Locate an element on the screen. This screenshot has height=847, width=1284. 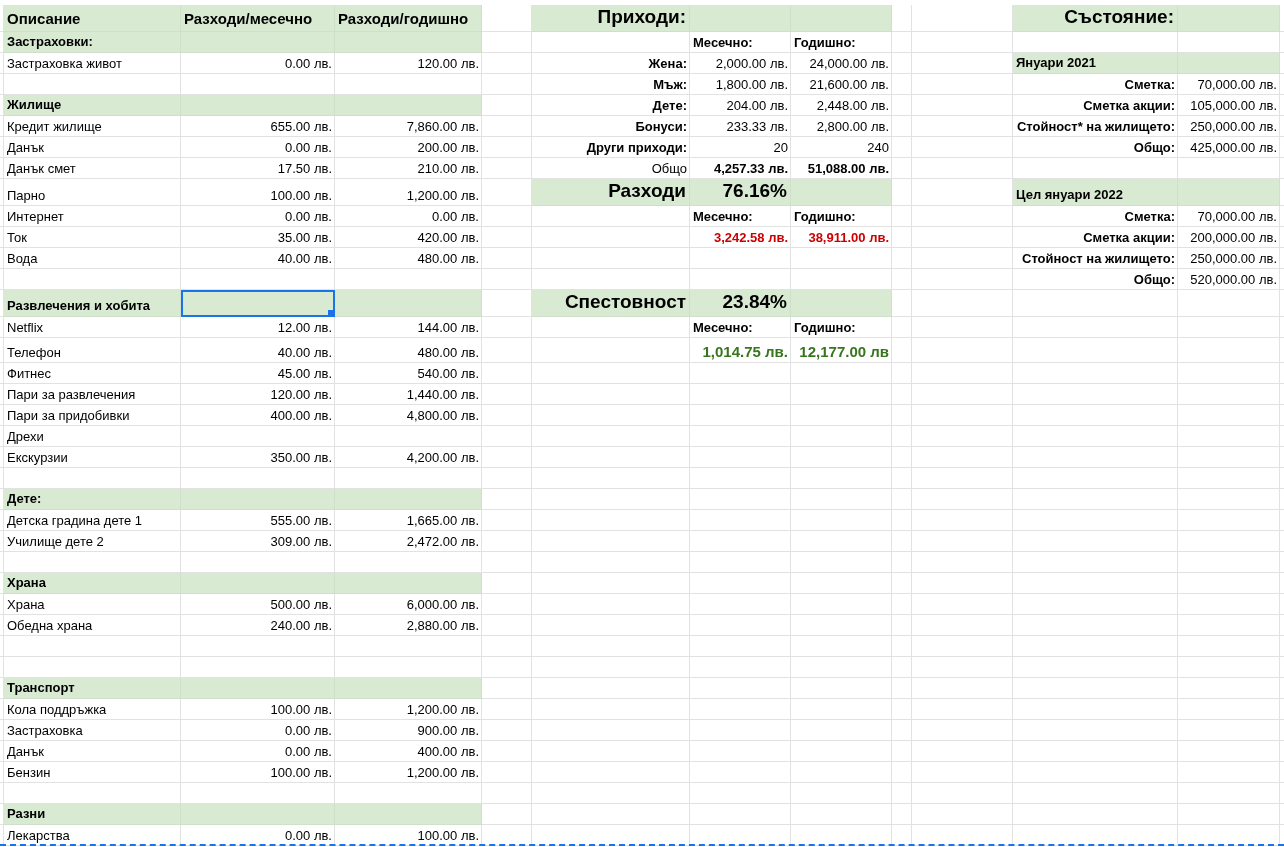
table-cell-text: Кредит жилище is located at coordinates (54, 127).